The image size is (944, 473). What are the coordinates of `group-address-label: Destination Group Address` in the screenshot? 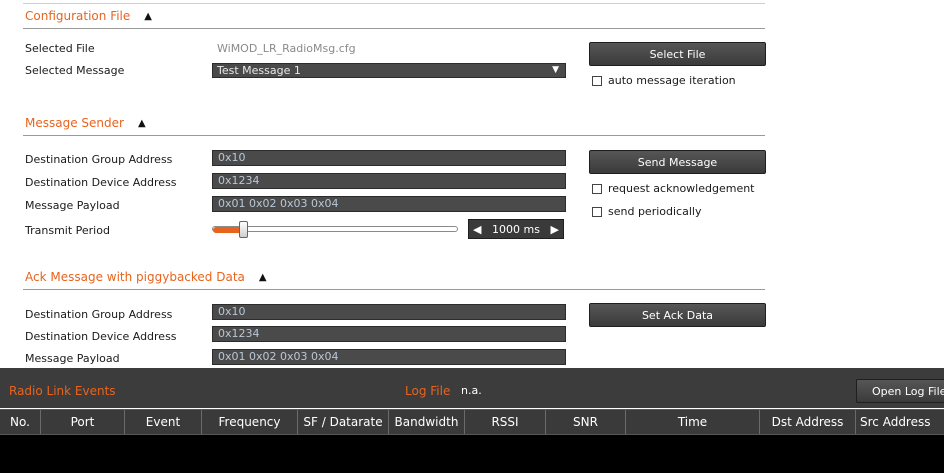 It's located at (99, 159).